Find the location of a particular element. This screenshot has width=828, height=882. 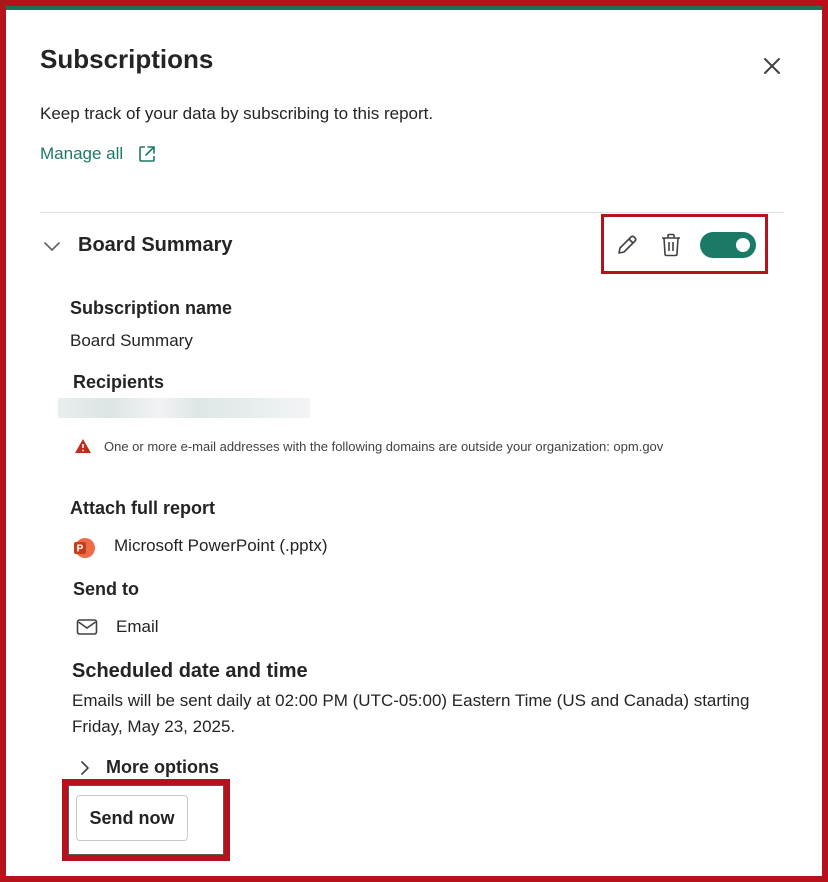

send-to-value: Email is located at coordinates (137, 626).